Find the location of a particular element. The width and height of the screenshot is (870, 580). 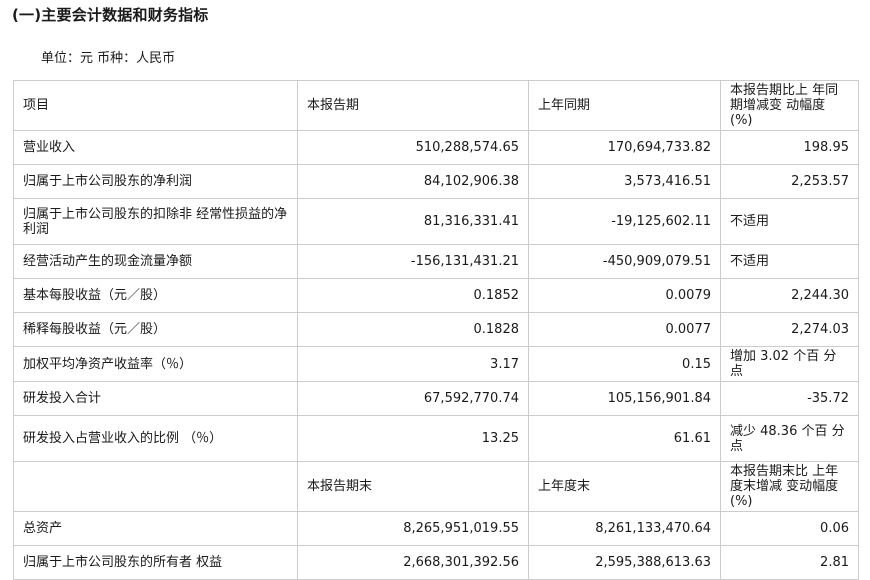

current-value: 84,102,906.38 is located at coordinates (413, 181).